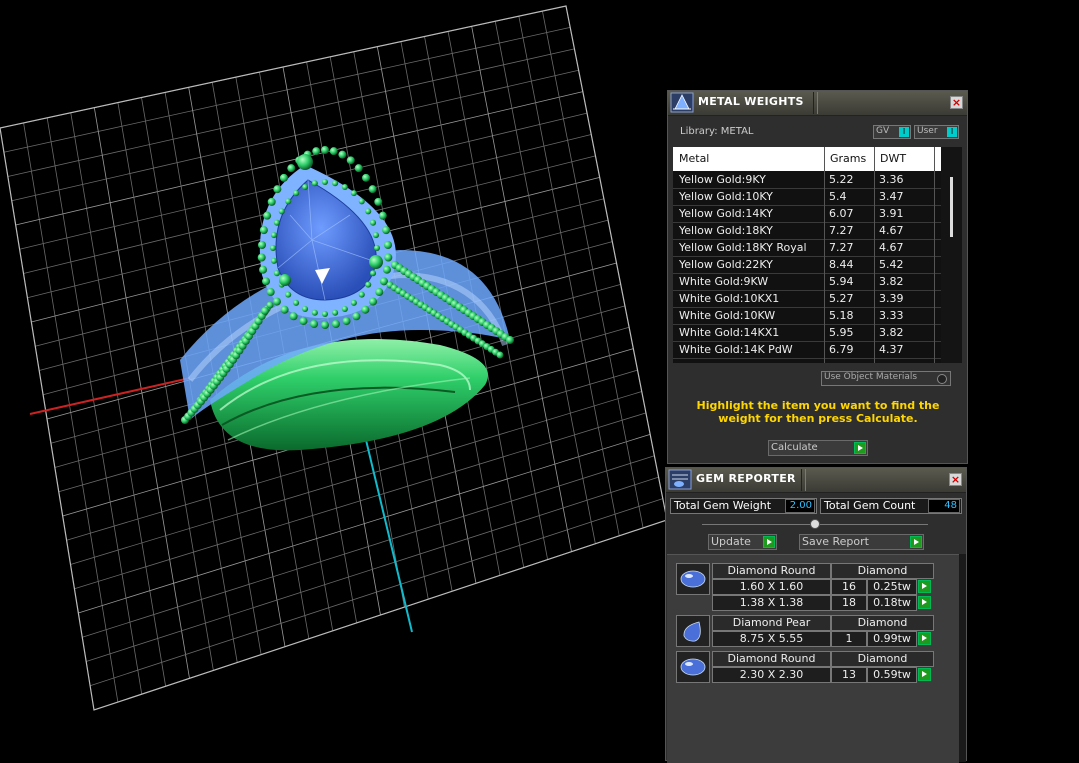 The height and width of the screenshot is (763, 1079). What do you see at coordinates (891, 196) in the screenshot?
I see `metal-dwt: 3.47` at bounding box center [891, 196].